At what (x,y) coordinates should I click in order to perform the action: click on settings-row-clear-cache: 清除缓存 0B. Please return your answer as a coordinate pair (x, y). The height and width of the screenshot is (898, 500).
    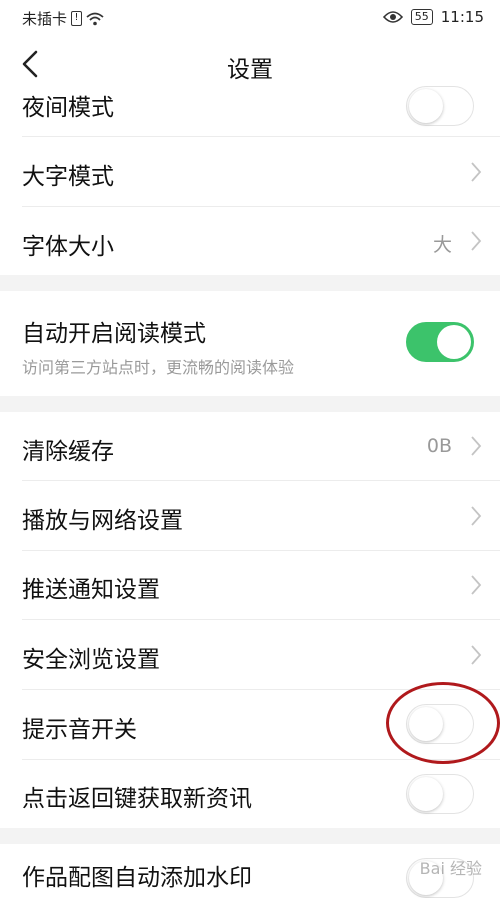
    Looking at the image, I should click on (250, 446).